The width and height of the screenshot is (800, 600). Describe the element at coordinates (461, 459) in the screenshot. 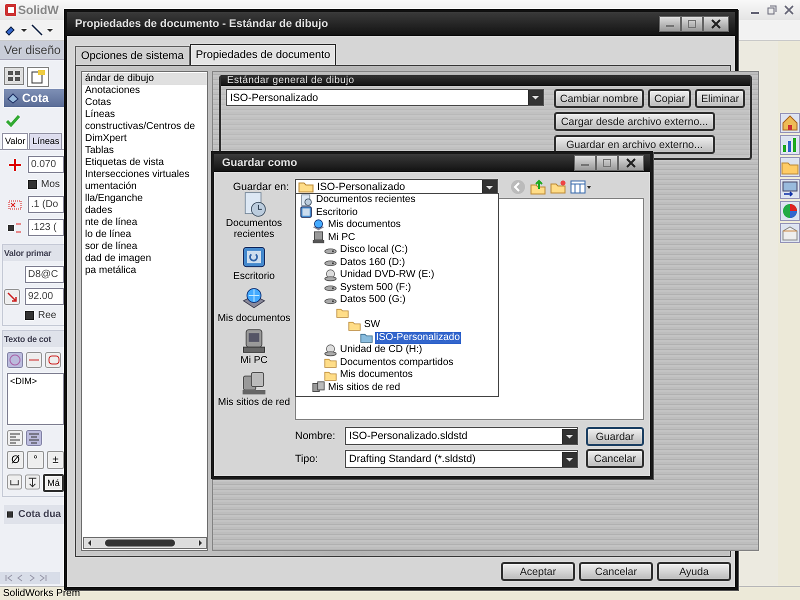

I see `file-type-dropdown: Drafting Standard (*.sldstd)` at that location.